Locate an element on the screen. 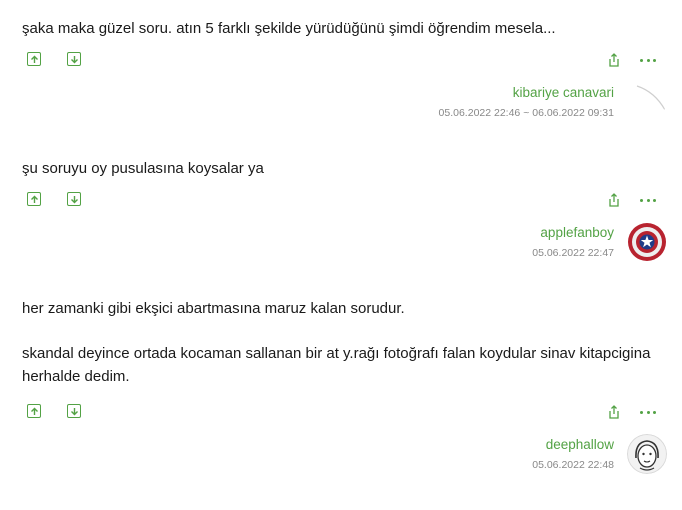 The width and height of the screenshot is (682, 510). entry-date: 05.06.2022 22:48 is located at coordinates (573, 465).